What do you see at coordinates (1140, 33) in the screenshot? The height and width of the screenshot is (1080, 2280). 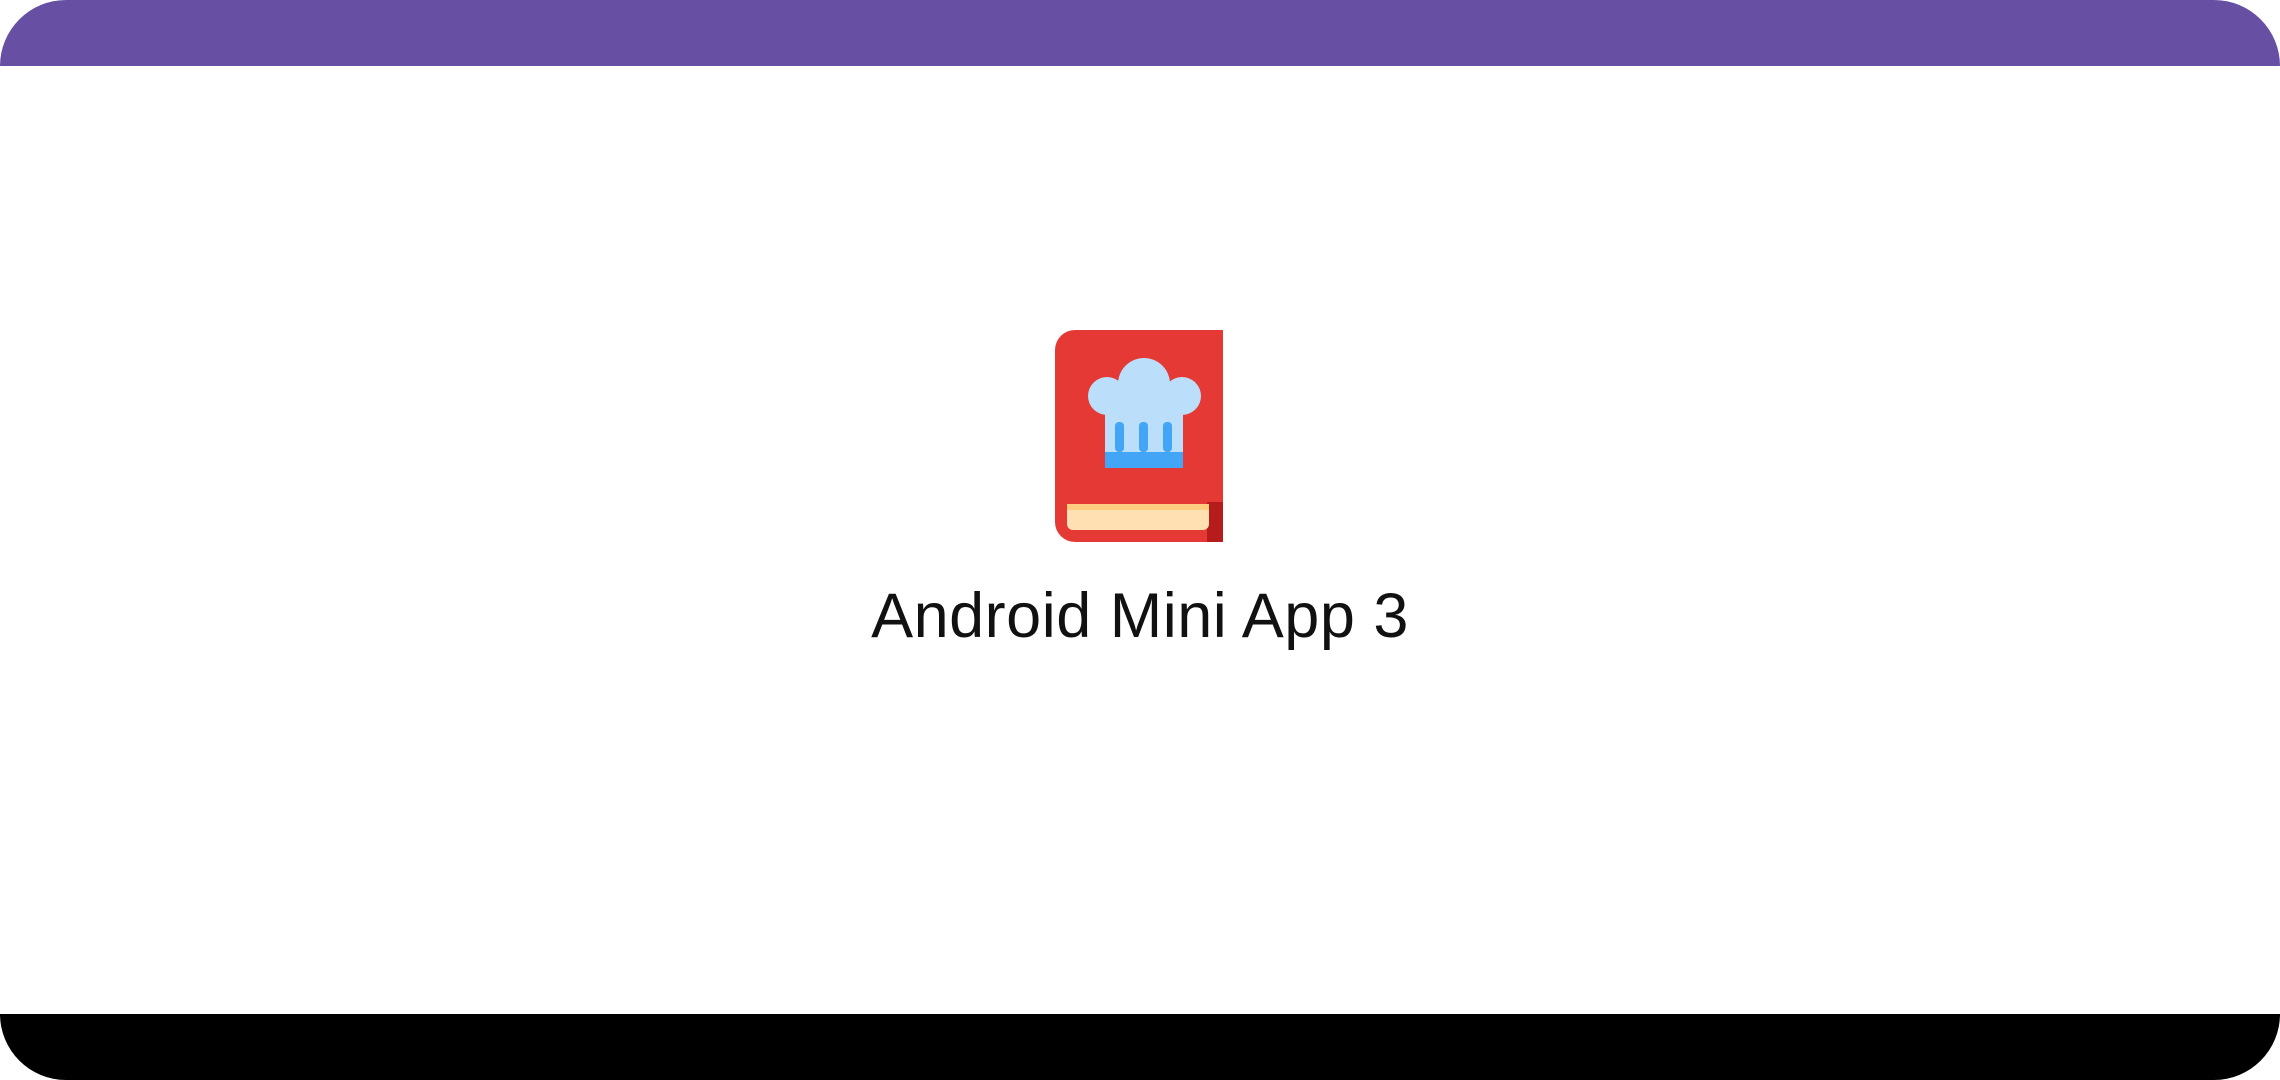 I see `status-bar` at bounding box center [1140, 33].